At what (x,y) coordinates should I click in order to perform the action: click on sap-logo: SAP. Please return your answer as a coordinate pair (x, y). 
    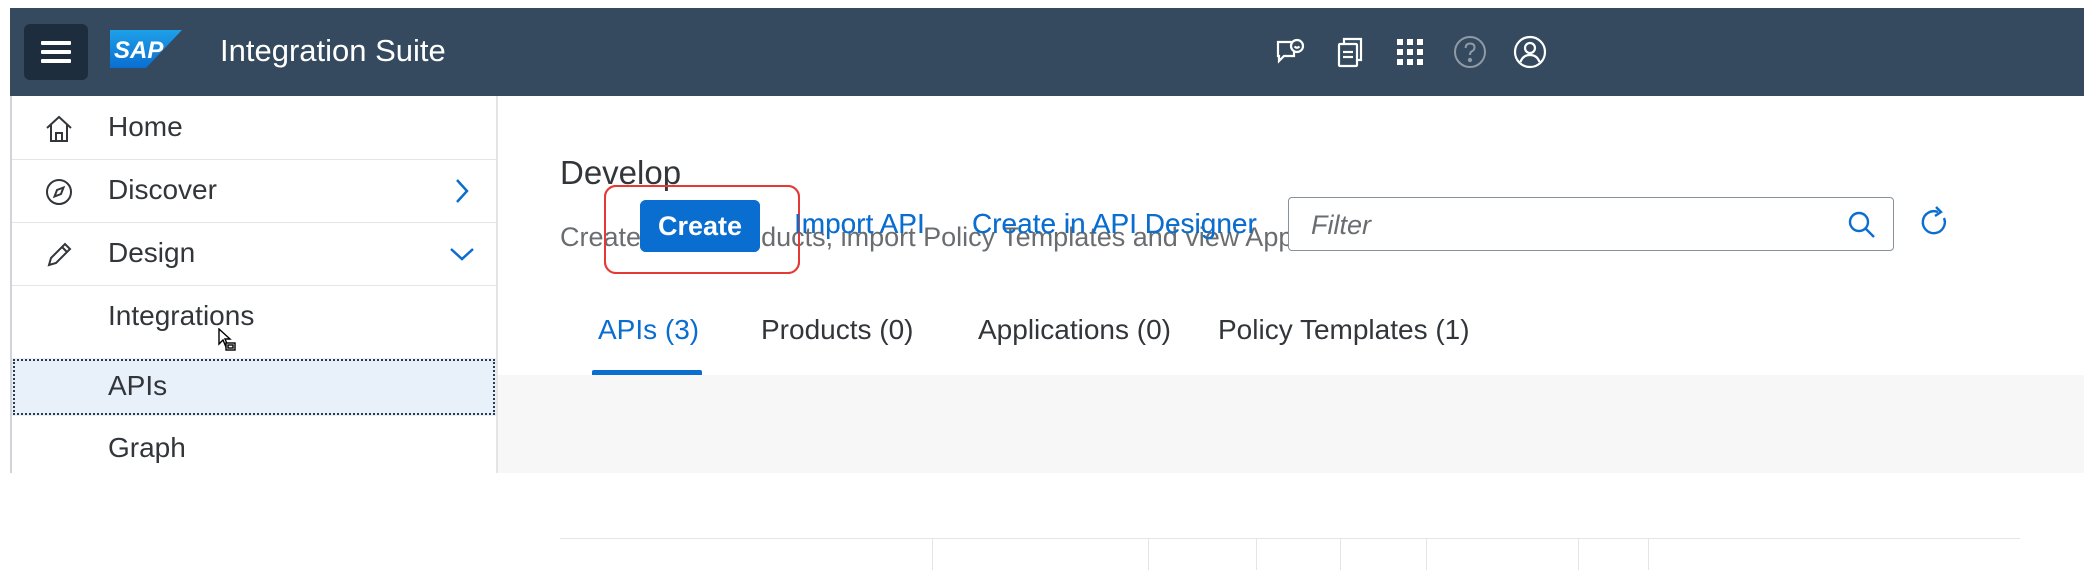
    Looking at the image, I should click on (146, 51).